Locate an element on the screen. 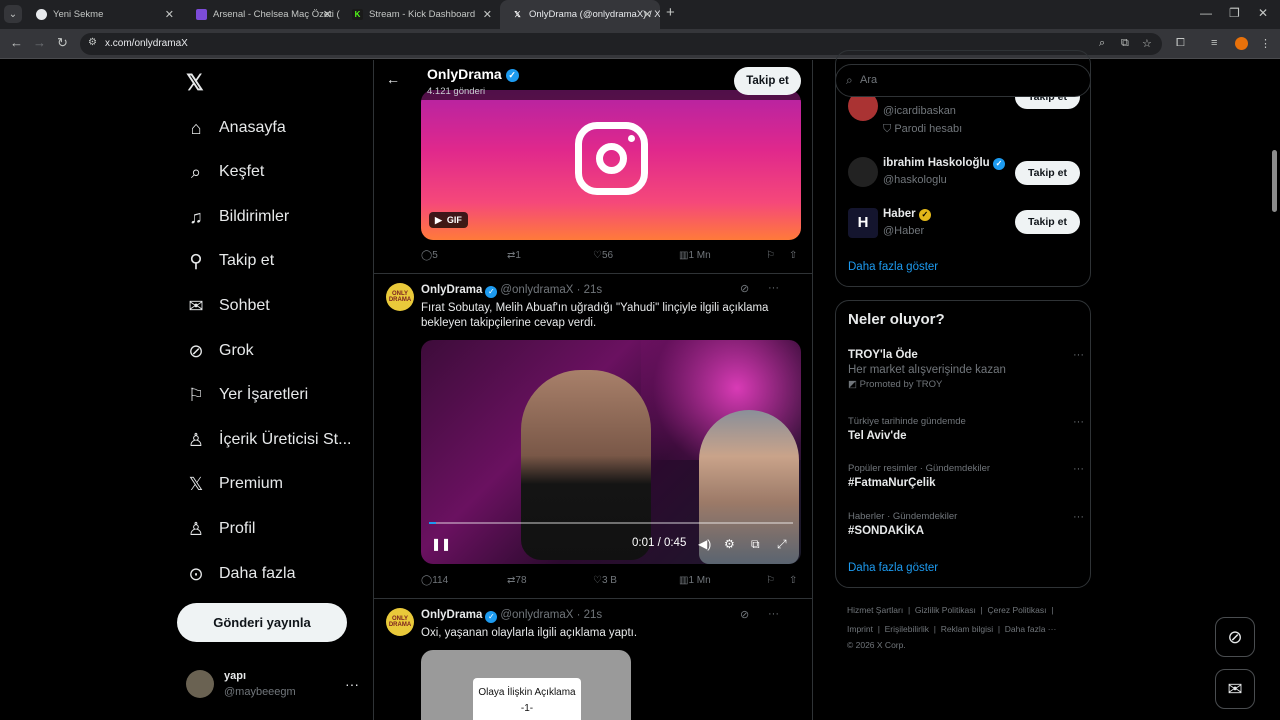 This screenshot has width=1280, height=720. nav-explore: ⌕ Keşfet is located at coordinates (224, 172).